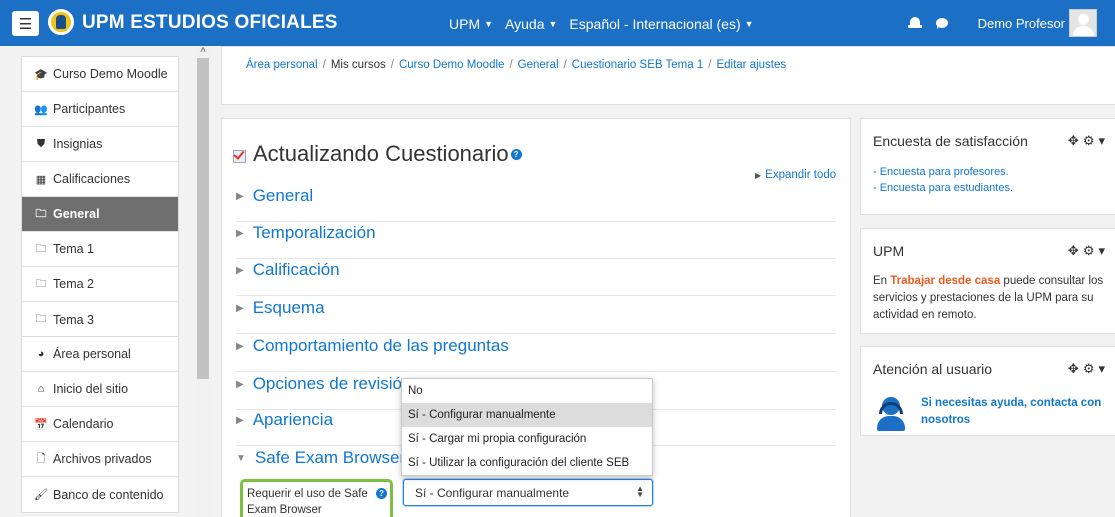  I want to click on drawer-item-tema-3: 🗀 Tema 3, so click(100, 319).